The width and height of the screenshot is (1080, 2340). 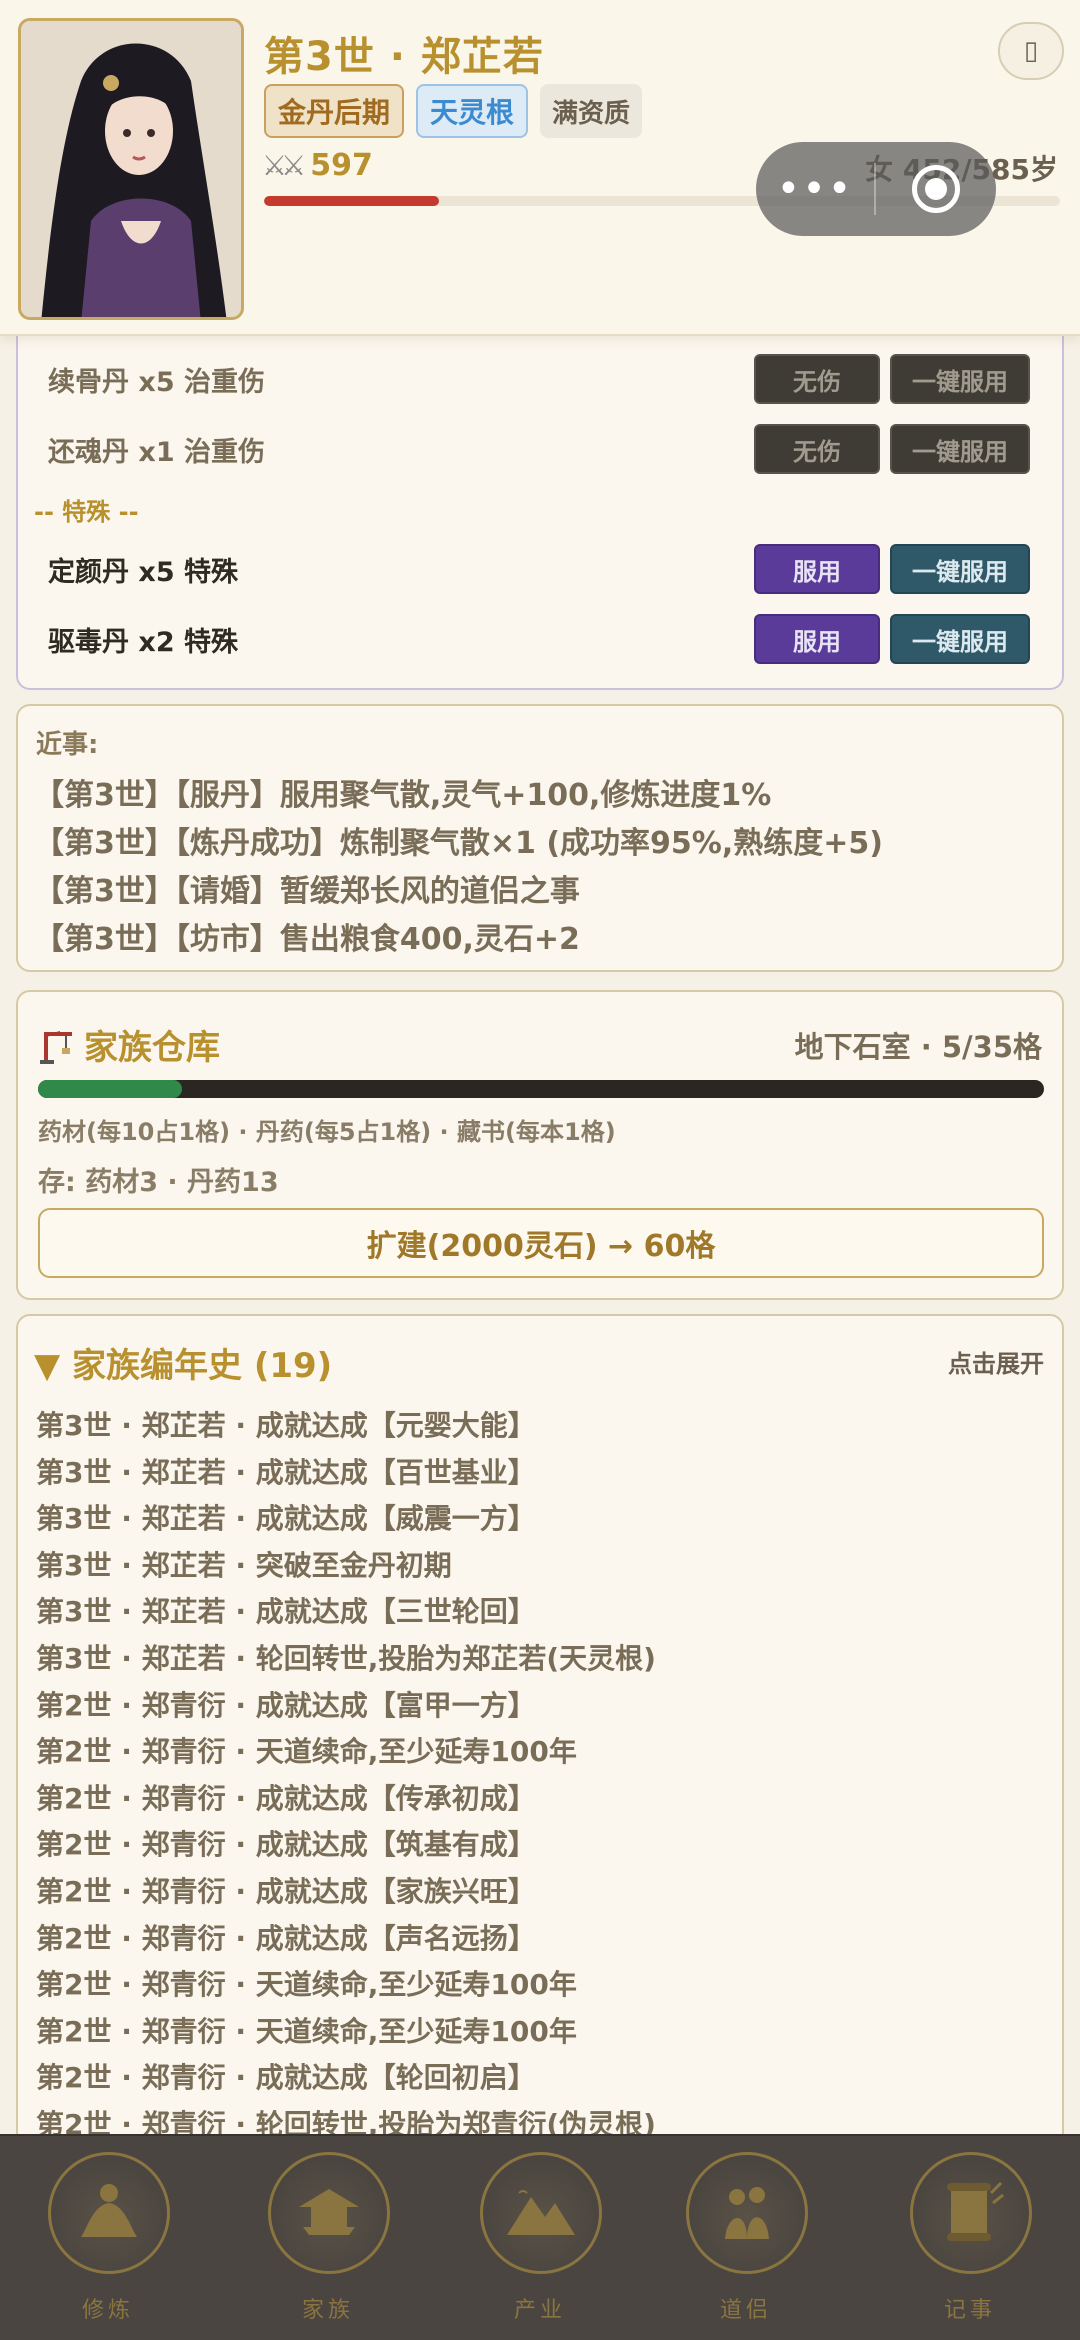 I want to click on chronicle-entry: 第3世 · 郑芷若 · 成就达成【威震一方】, so click(x=286, y=1519).